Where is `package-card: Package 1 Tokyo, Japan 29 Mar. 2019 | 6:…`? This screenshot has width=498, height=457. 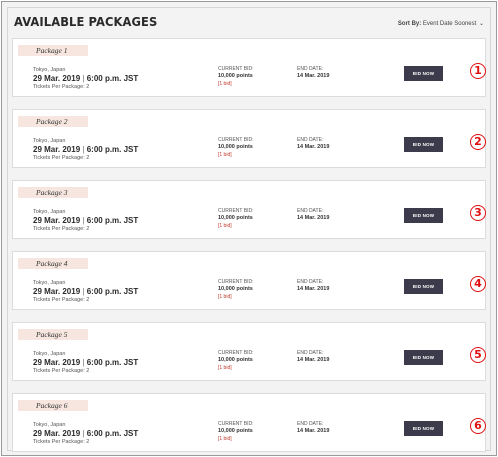
package-card: Package 1 Tokyo, Japan 29 Mar. 2019 | 6:… is located at coordinates (249, 67).